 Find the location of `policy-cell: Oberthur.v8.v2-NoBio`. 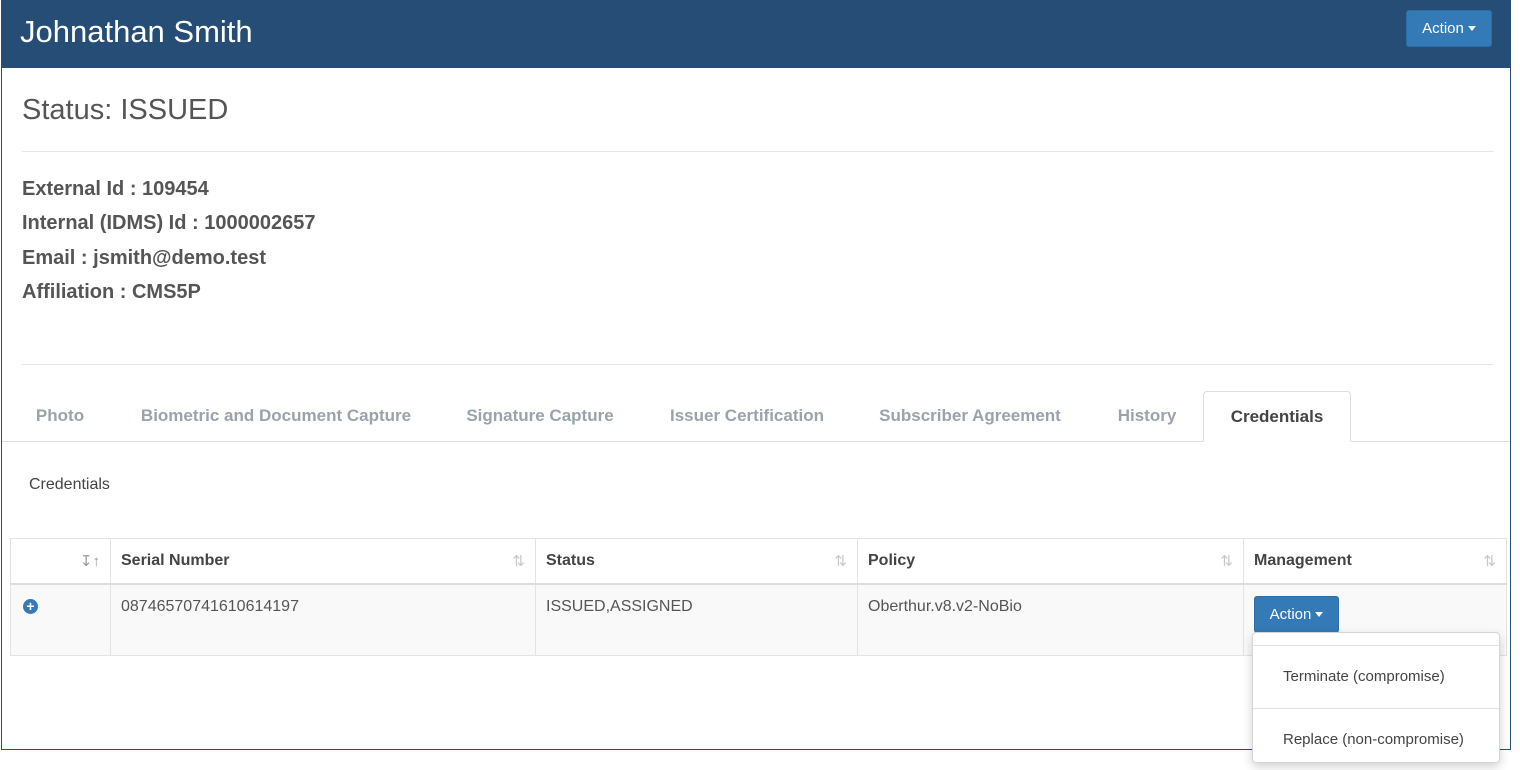

policy-cell: Oberthur.v8.v2-NoBio is located at coordinates (1050, 619).